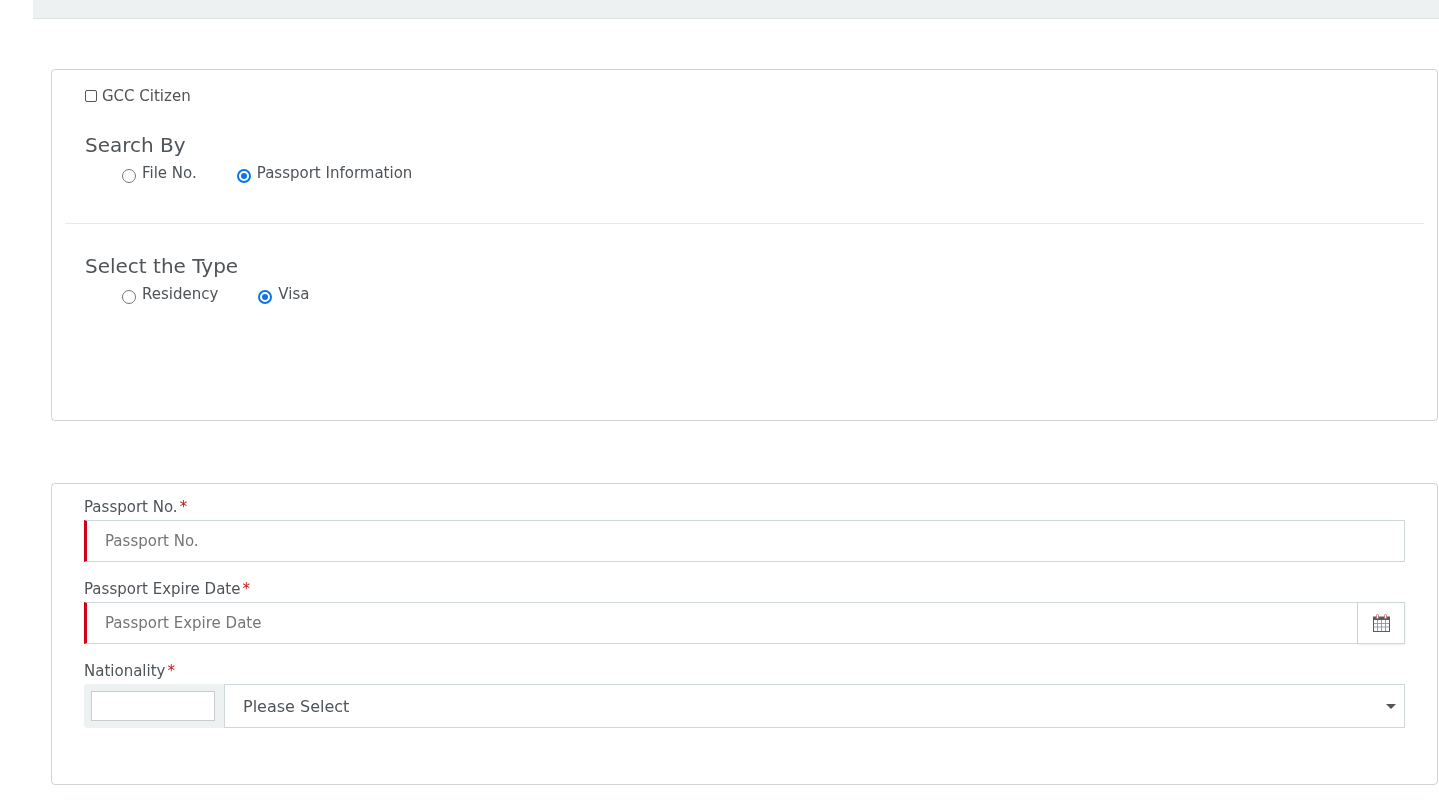  What do you see at coordinates (91, 96) in the screenshot?
I see `checkbox` at bounding box center [91, 96].